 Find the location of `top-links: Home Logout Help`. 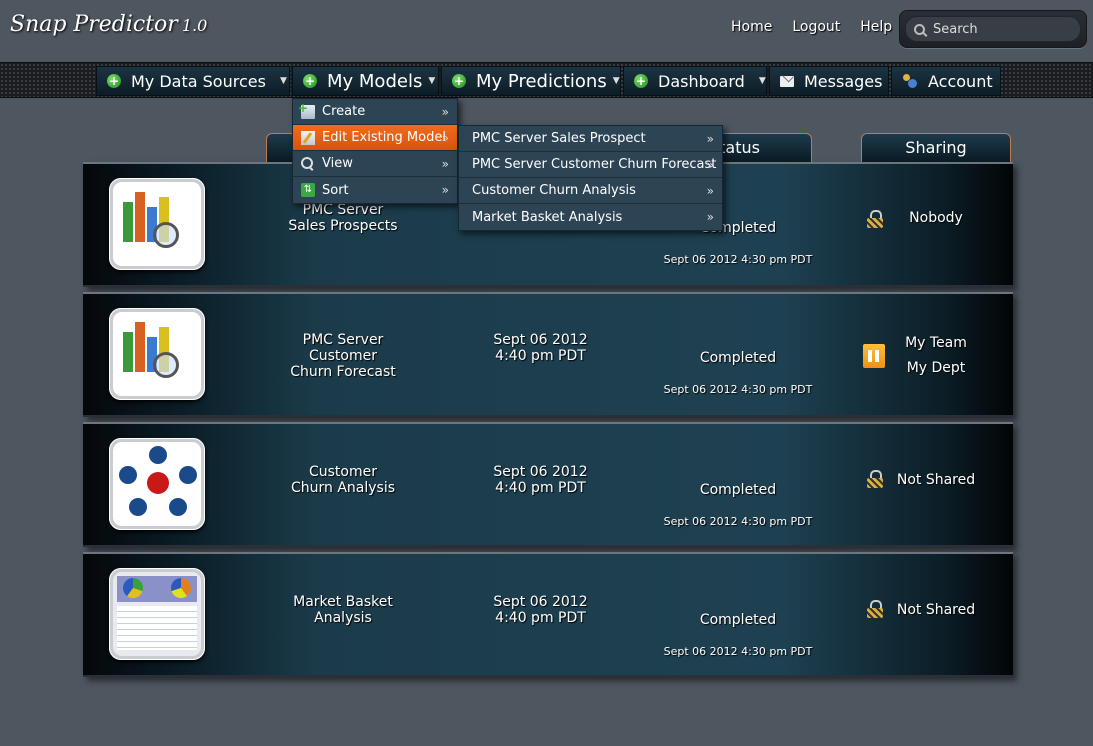

top-links: Home Logout Help is located at coordinates (811, 27).